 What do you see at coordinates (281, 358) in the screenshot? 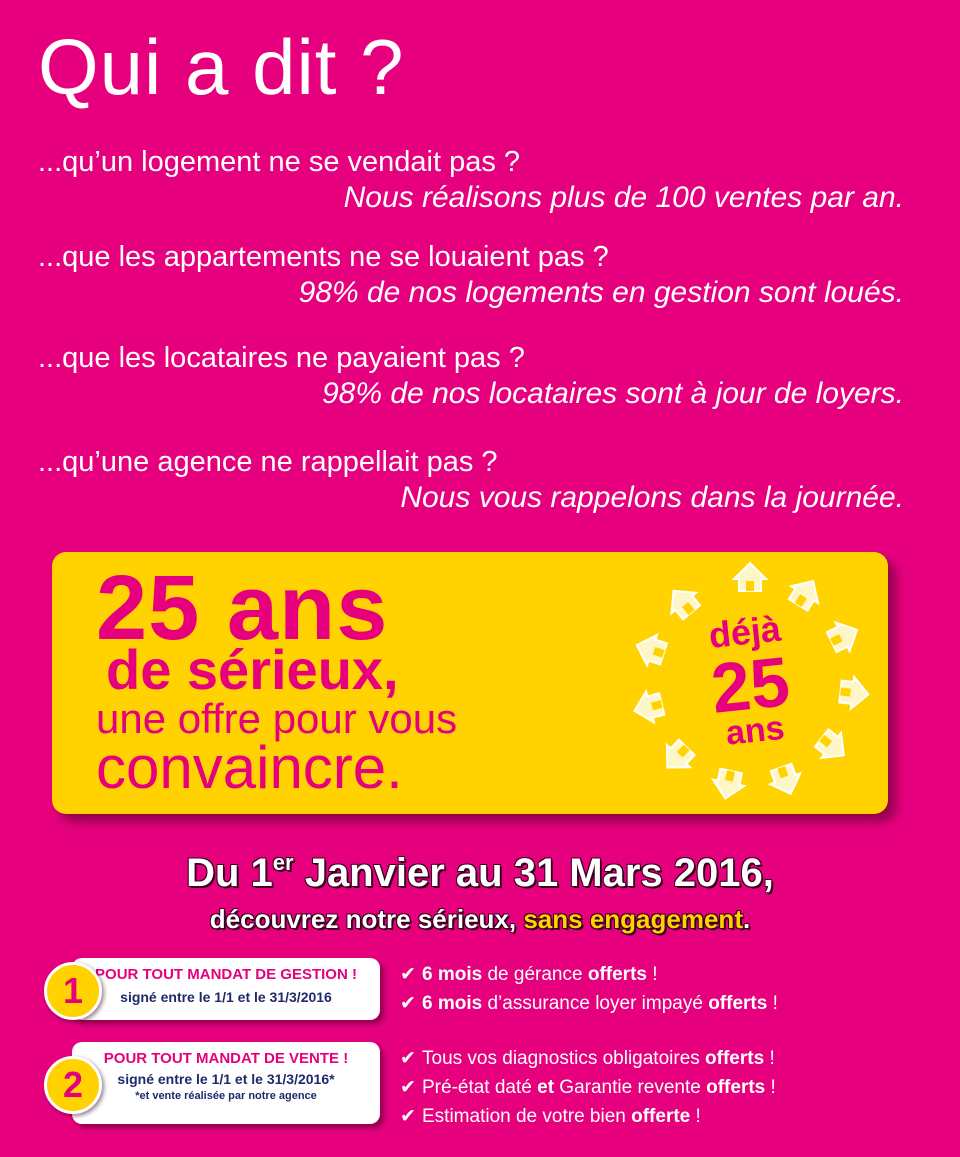
I see `question-3: ...que les locataires ne payaient pas ?` at bounding box center [281, 358].